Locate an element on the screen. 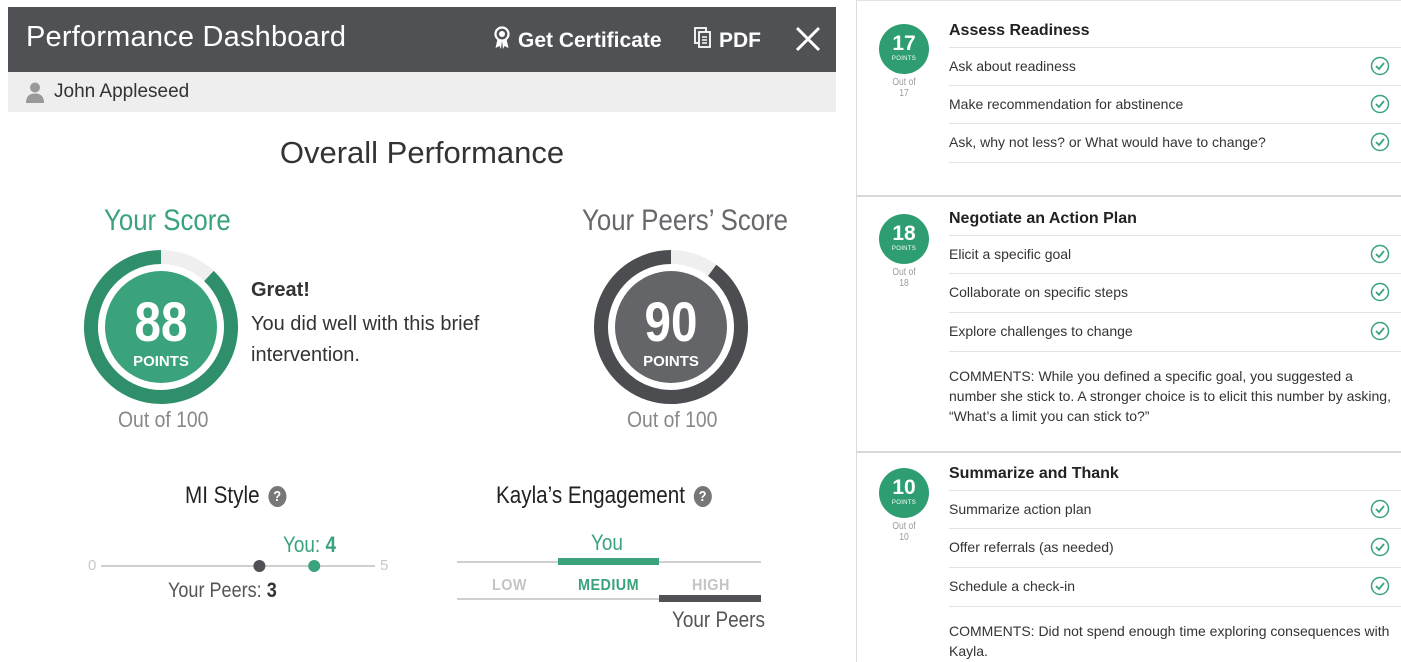 Image resolution: width=1401 pixels, height=662 pixels. engagement-you-label: You is located at coordinates (607, 542).